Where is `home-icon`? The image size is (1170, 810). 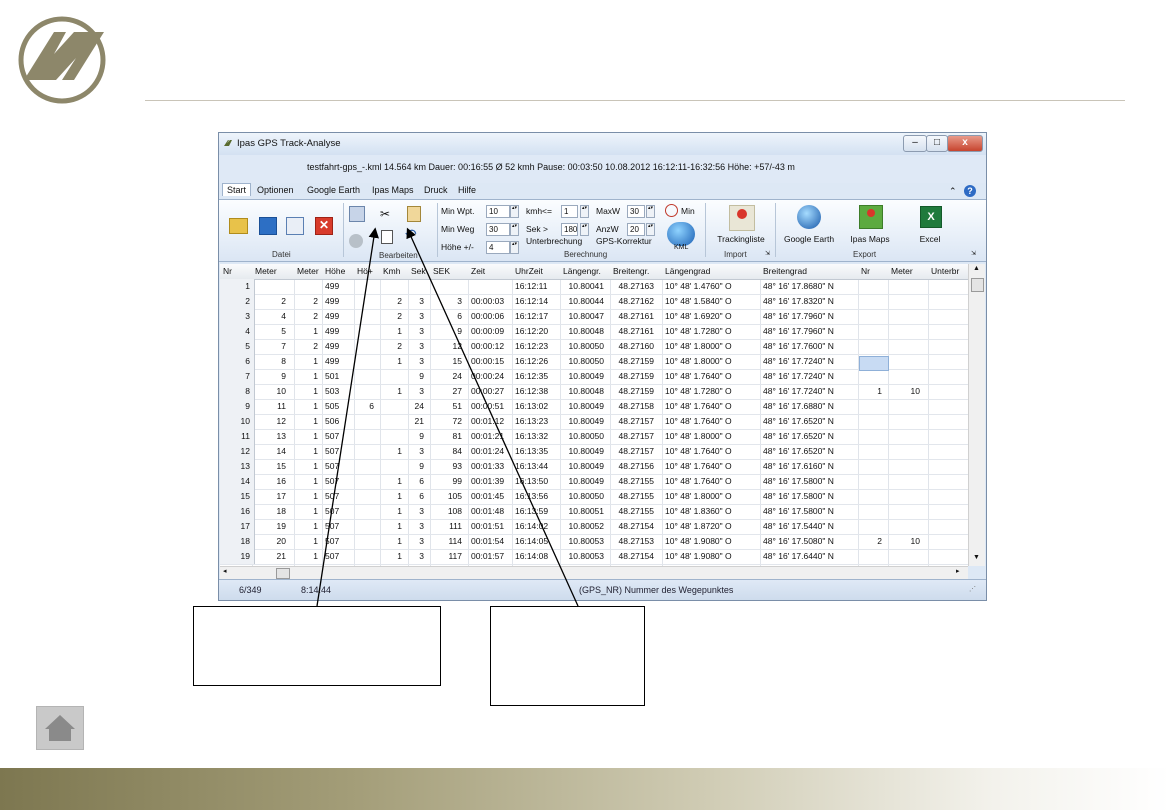
home-icon is located at coordinates (60, 728).